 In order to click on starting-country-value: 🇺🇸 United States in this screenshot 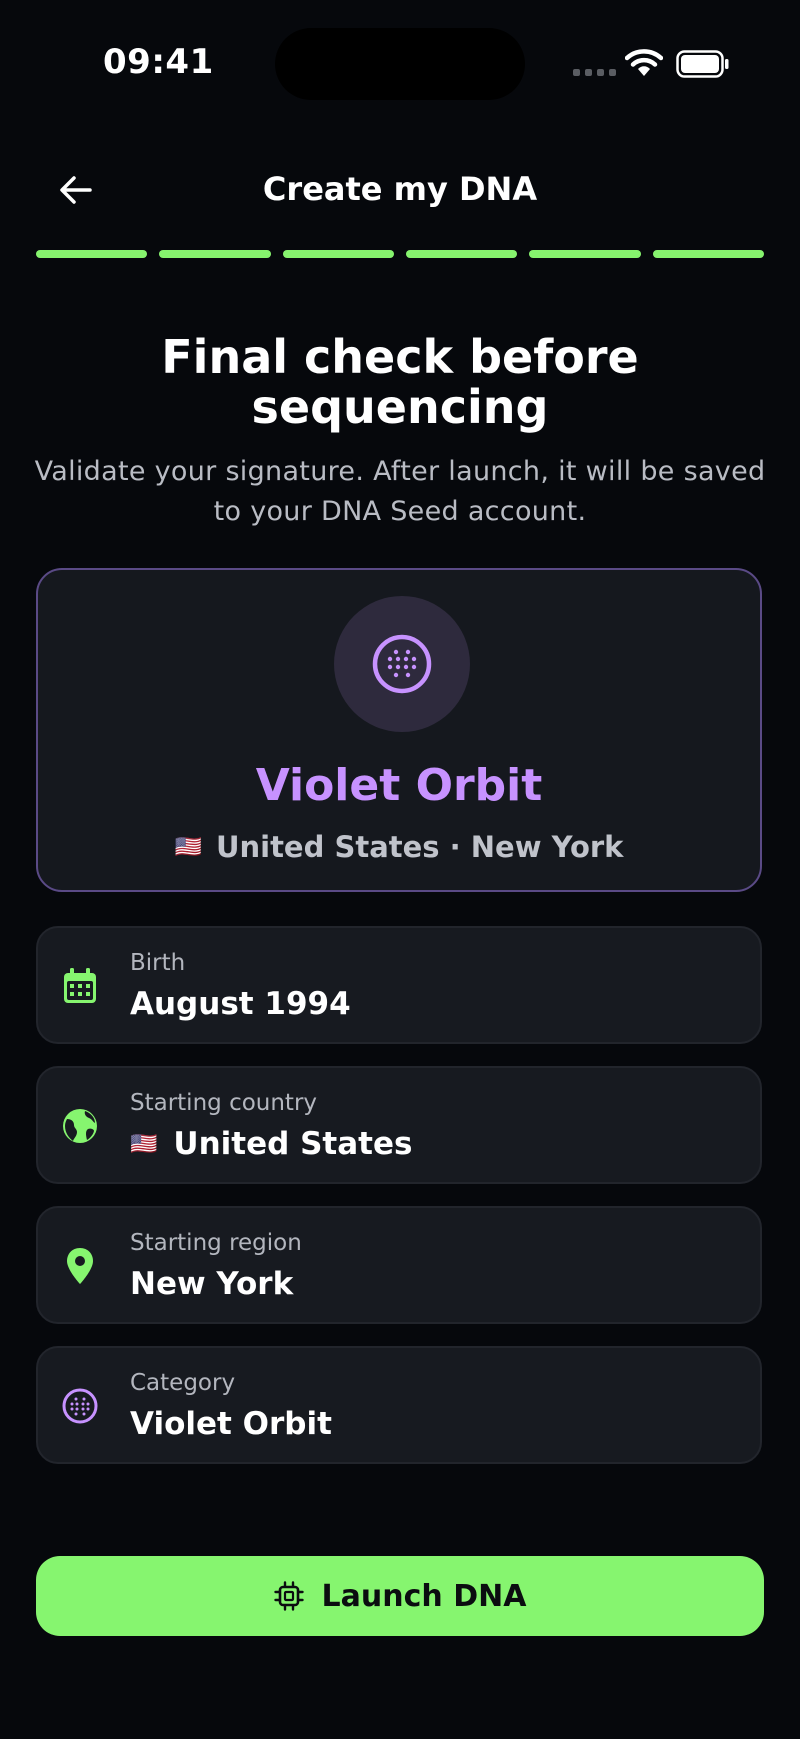, I will do `click(271, 1144)`.